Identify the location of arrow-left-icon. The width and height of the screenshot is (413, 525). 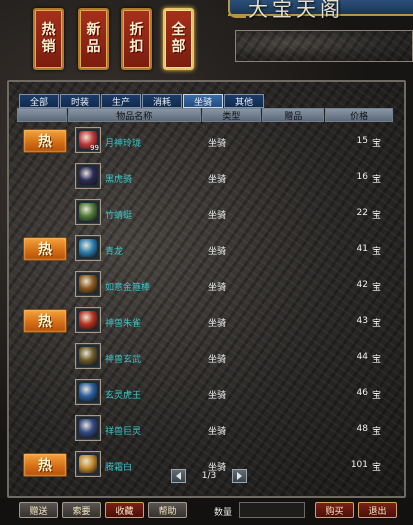
(178, 476).